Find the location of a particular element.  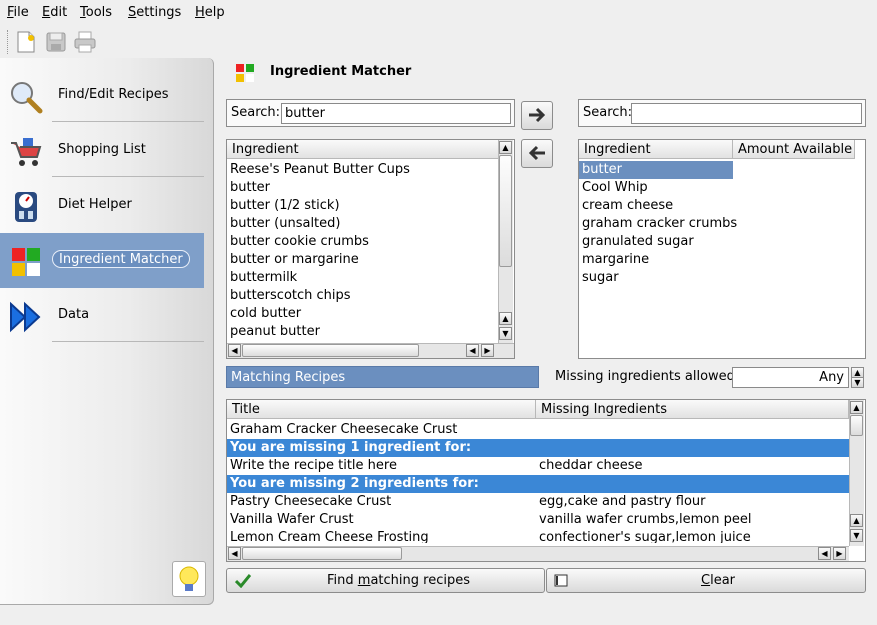

spin-down-arrow-icon: ▼ is located at coordinates (857, 382).